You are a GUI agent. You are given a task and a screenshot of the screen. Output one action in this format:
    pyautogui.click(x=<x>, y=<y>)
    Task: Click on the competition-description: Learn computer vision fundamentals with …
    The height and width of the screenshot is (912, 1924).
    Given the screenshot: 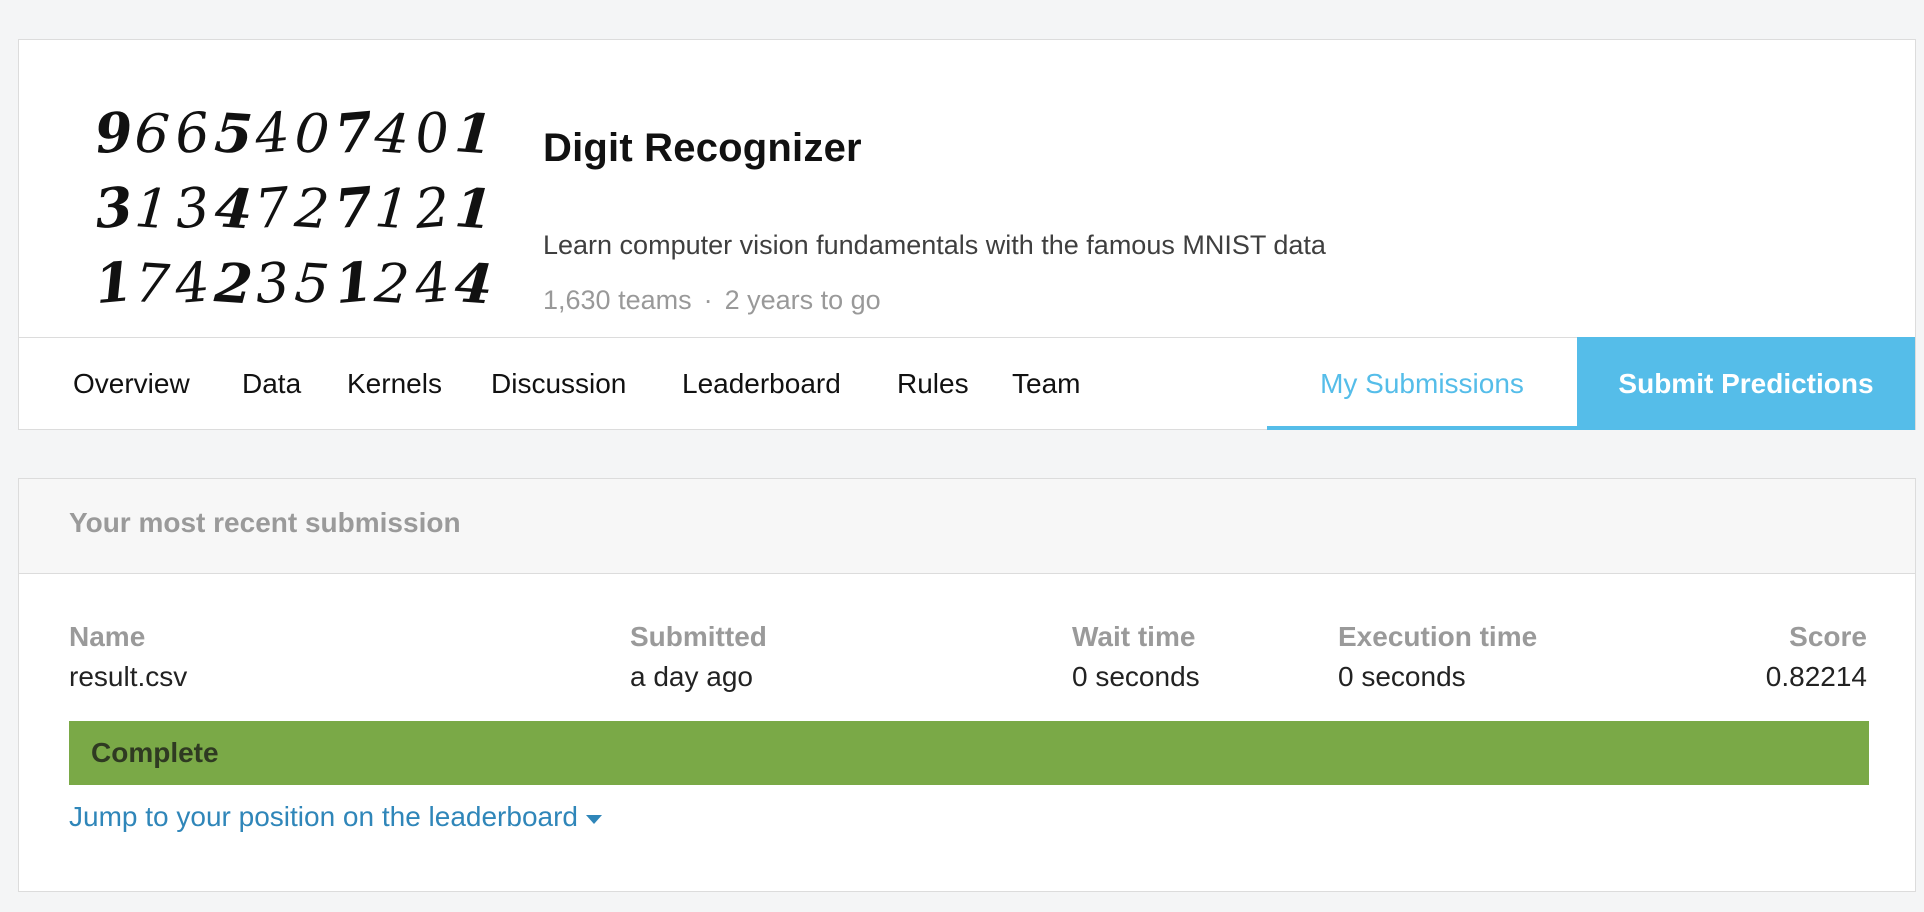 What is the action you would take?
    pyautogui.click(x=934, y=245)
    